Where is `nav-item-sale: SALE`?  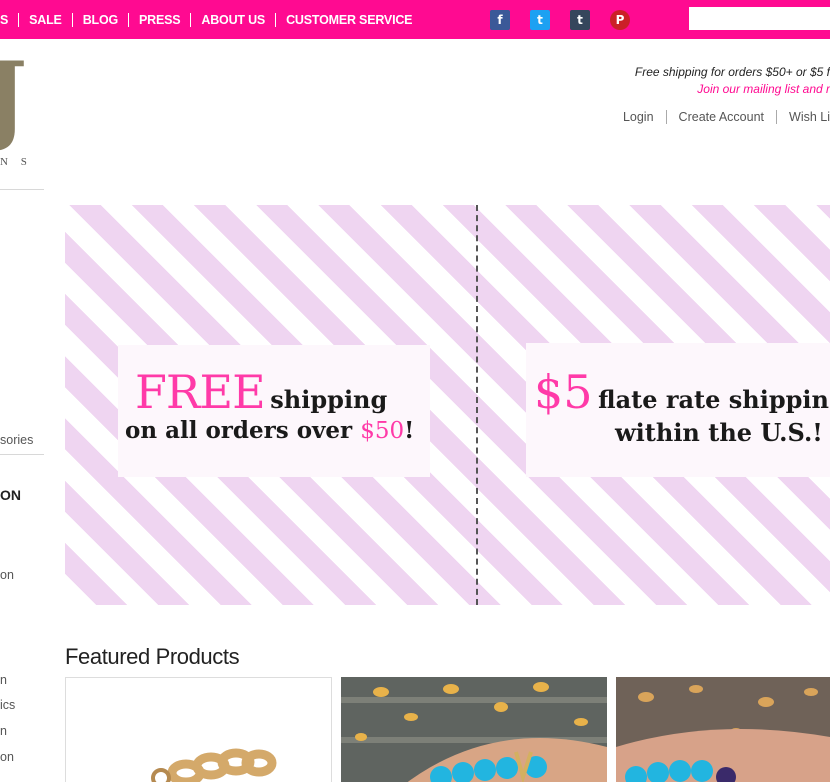 nav-item-sale: SALE is located at coordinates (46, 19).